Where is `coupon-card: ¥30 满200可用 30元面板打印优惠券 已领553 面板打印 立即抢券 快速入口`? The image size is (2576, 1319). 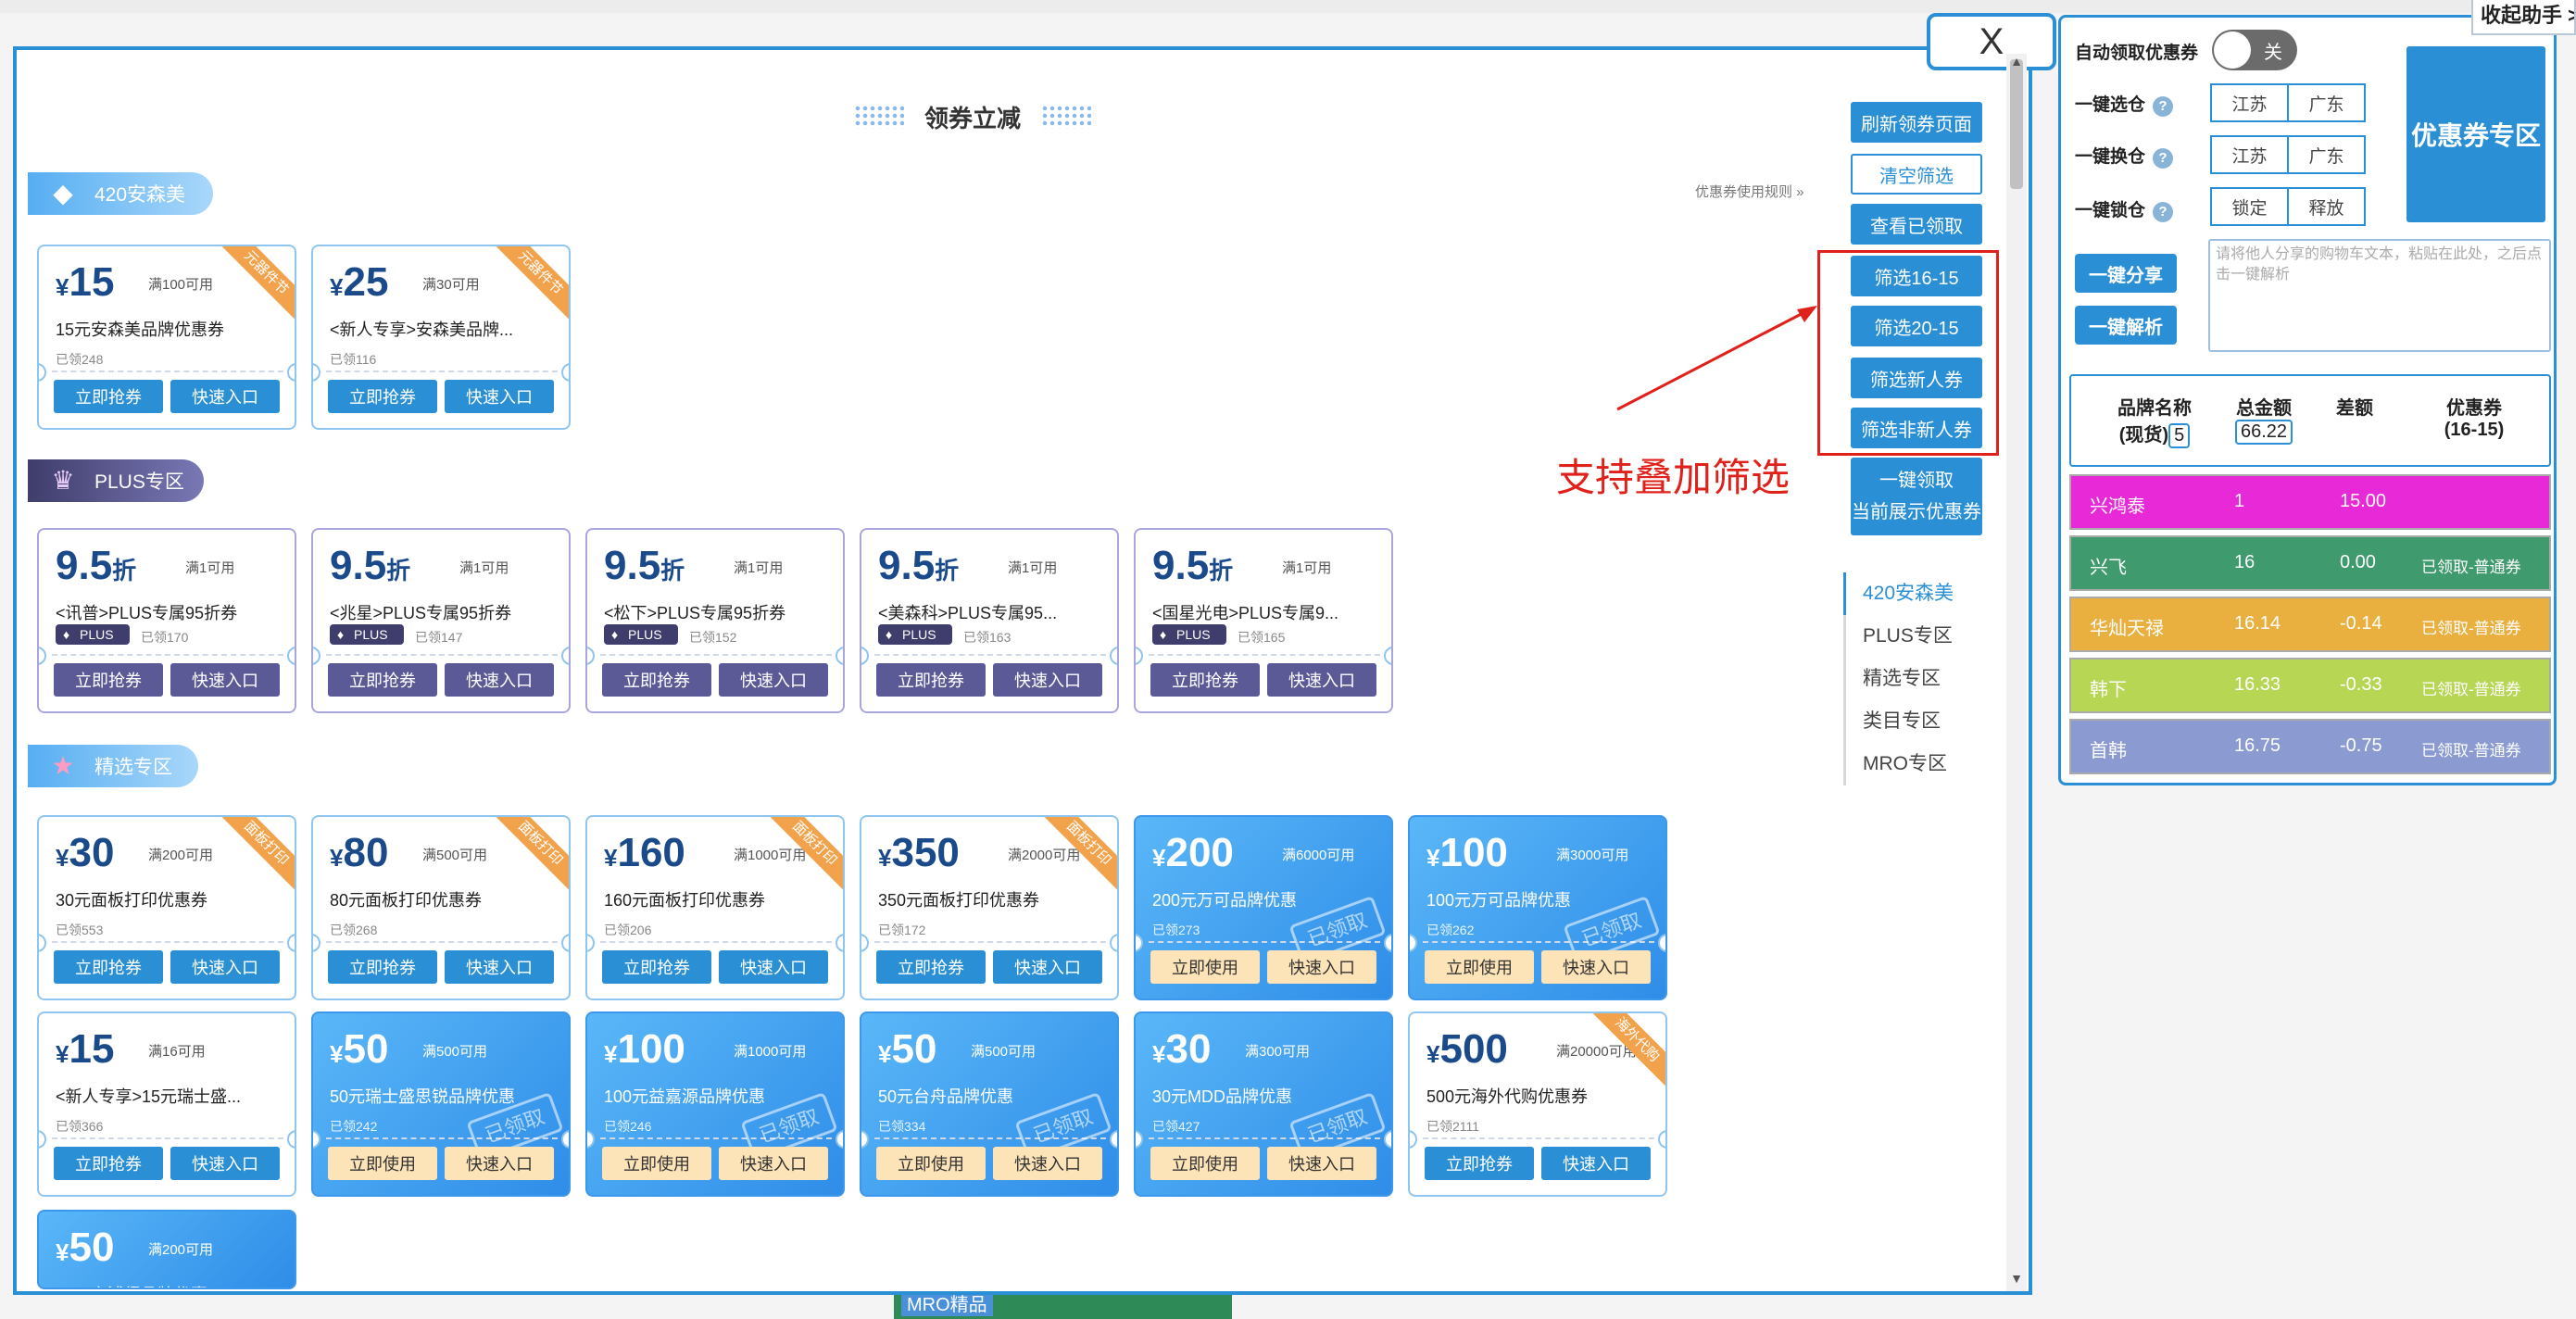
coupon-card: ¥30 满200可用 30元面板打印优惠券 已领553 面板打印 立即抢券 快速入口 is located at coordinates (166, 907).